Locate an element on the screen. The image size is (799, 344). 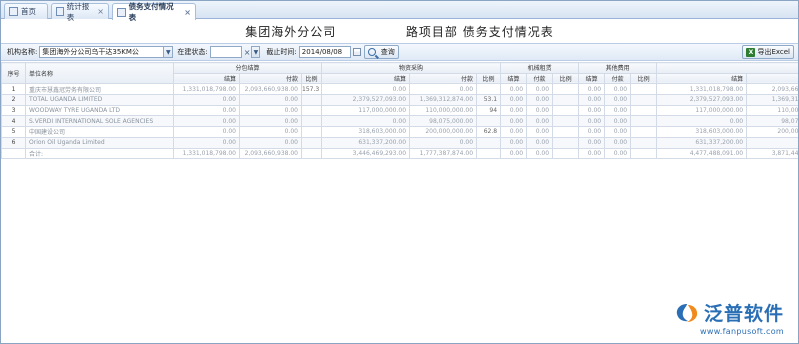
tab-home: 首页 is located at coordinates (26, 11).